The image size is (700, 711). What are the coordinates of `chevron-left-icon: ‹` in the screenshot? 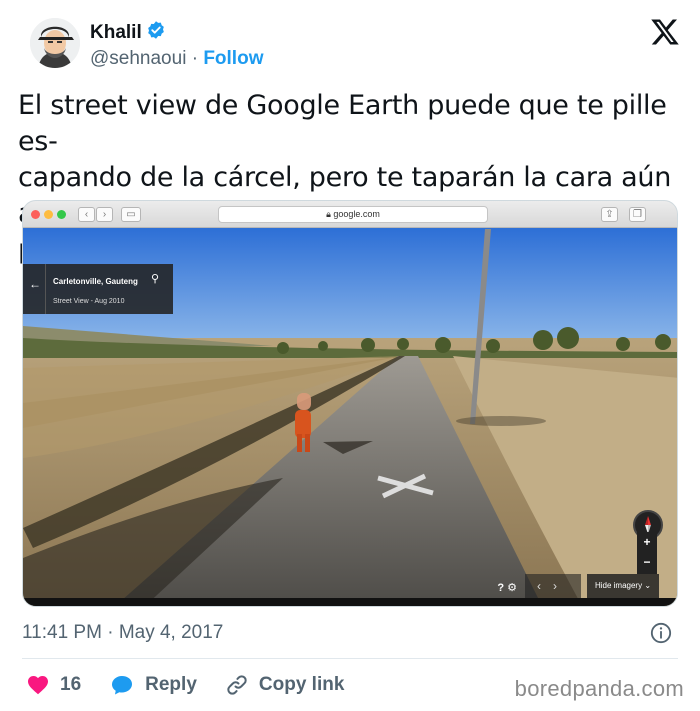 It's located at (545, 586).